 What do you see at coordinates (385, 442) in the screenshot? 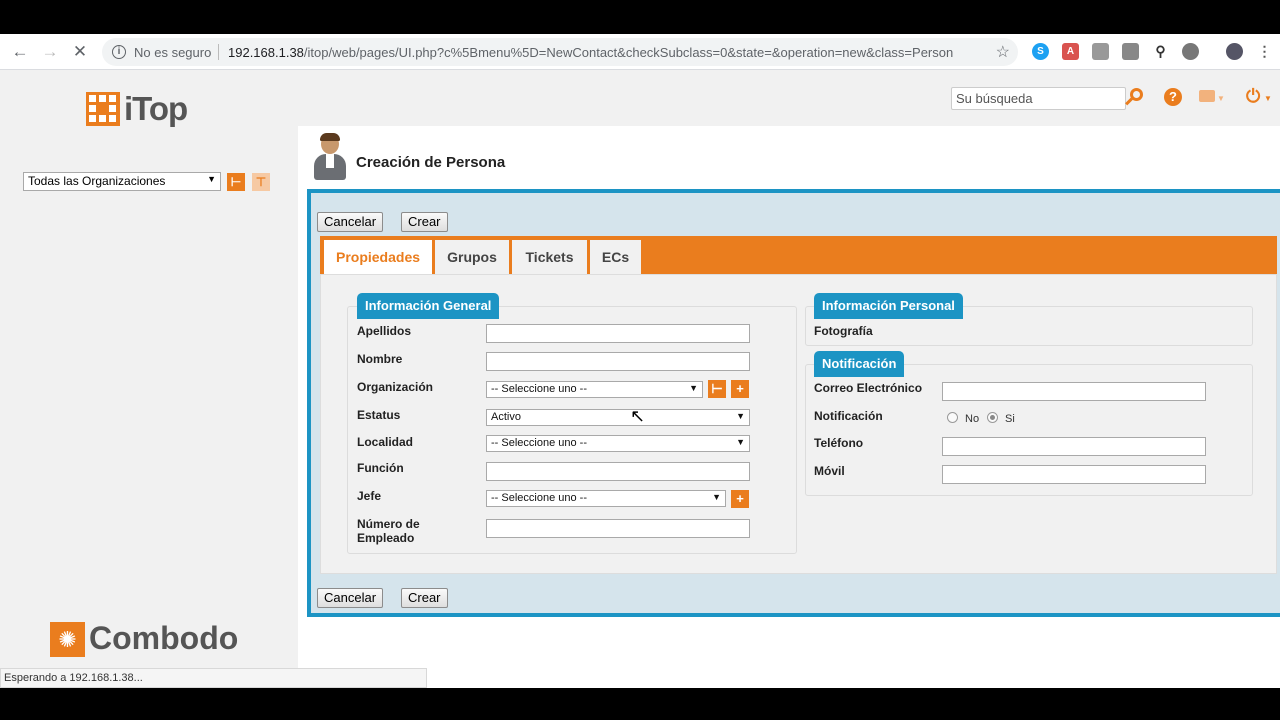
I see `localidad-label: Localidad` at bounding box center [385, 442].